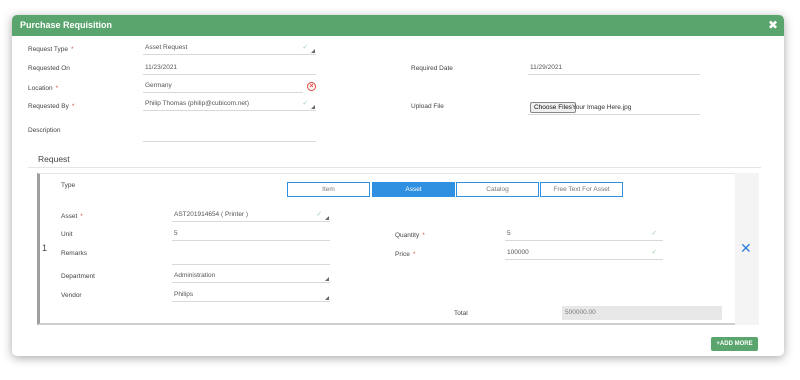 Image resolution: width=800 pixels, height=380 pixels. Describe the element at coordinates (66, 25) in the screenshot. I see `dialog-title: Purchase Requisition` at that location.